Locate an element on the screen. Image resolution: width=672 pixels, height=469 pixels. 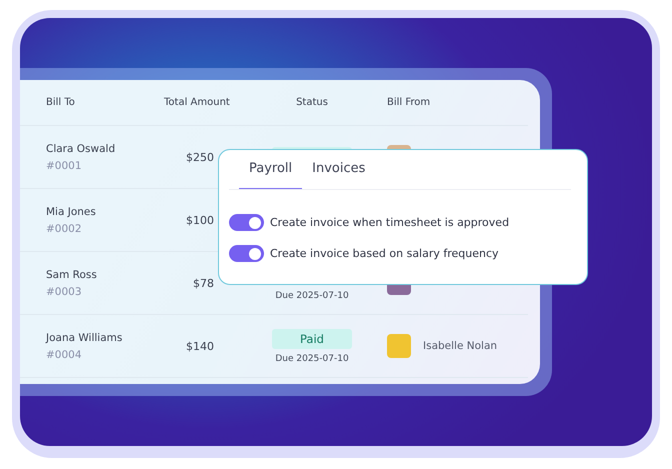
amount: $100 is located at coordinates (200, 220).